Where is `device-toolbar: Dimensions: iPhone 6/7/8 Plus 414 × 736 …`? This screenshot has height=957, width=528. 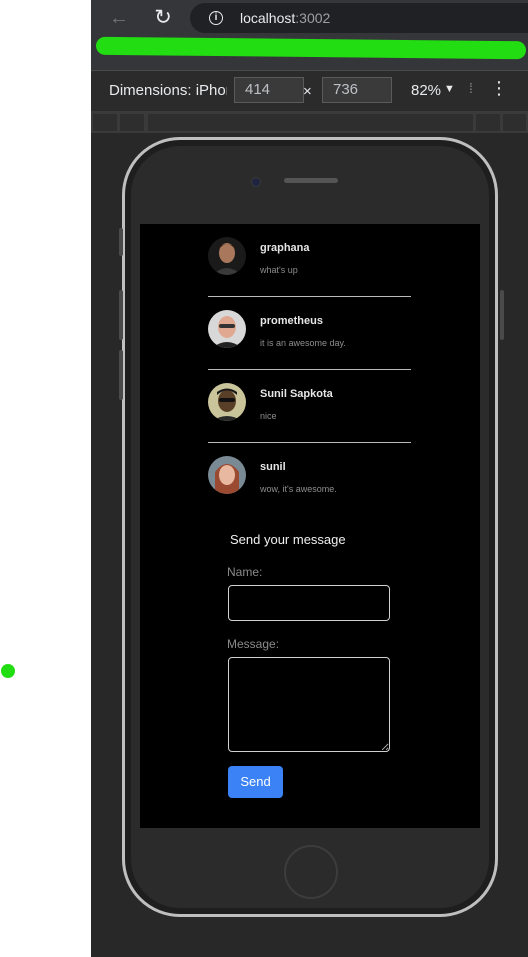 device-toolbar: Dimensions: iPhone 6/7/8 Plus 414 × 736 … is located at coordinates (309, 91).